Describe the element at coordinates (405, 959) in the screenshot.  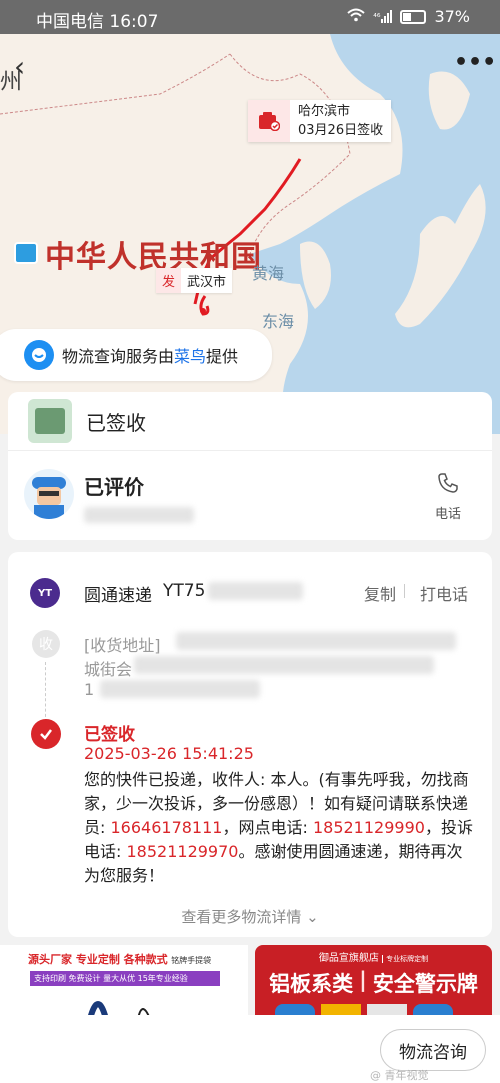
I see `ad-right-tag: 专业标牌定制` at that location.